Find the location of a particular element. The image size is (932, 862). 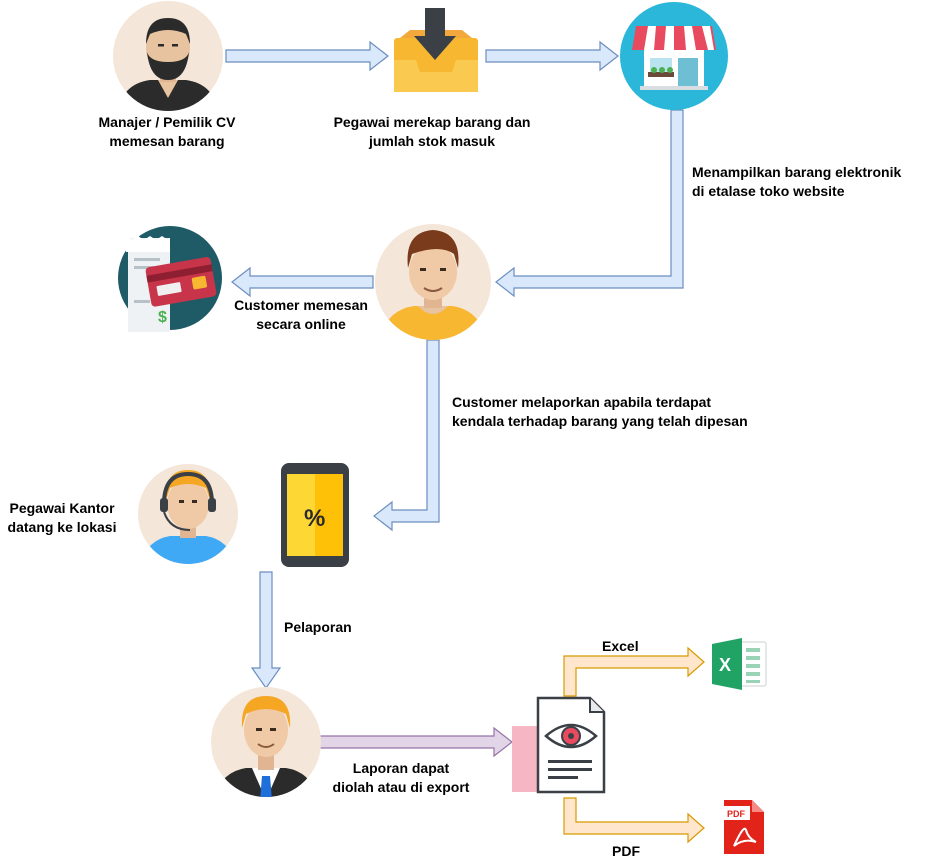

label-manager-order: Manajer / Pemilik CV memesan barang is located at coordinates (167, 131).